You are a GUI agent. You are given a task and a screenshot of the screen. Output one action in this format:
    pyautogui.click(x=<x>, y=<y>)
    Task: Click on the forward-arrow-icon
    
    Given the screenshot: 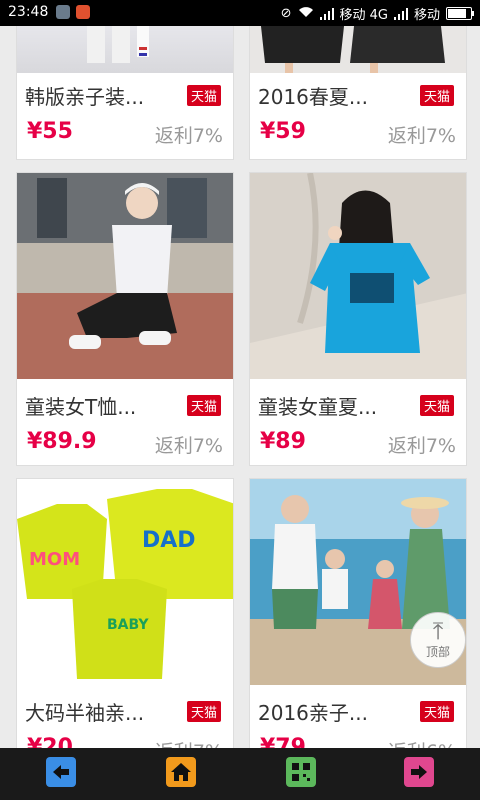 What is the action you would take?
    pyautogui.click(x=419, y=772)
    